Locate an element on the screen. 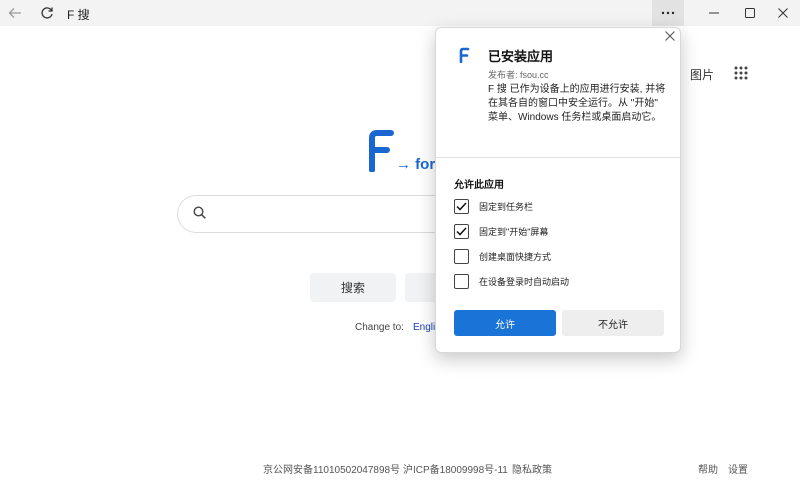 The height and width of the screenshot is (498, 800). option-auto-start: 在设备登录时自动启动 is located at coordinates (511, 281).